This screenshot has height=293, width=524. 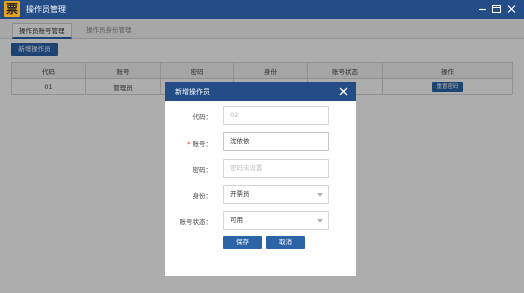 I want to click on code-label: 代码：, so click(x=202, y=117).